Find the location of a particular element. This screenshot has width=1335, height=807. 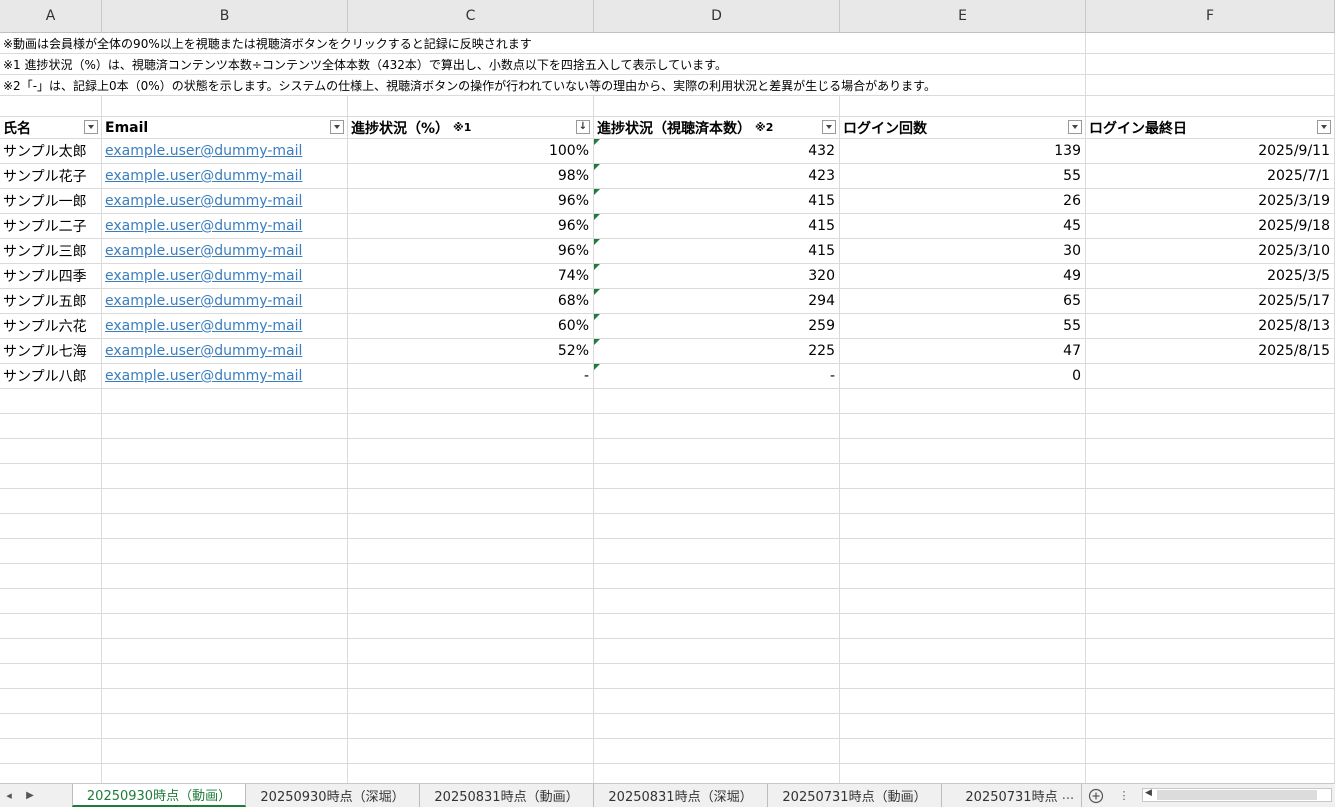

cell: 49 is located at coordinates (963, 276).